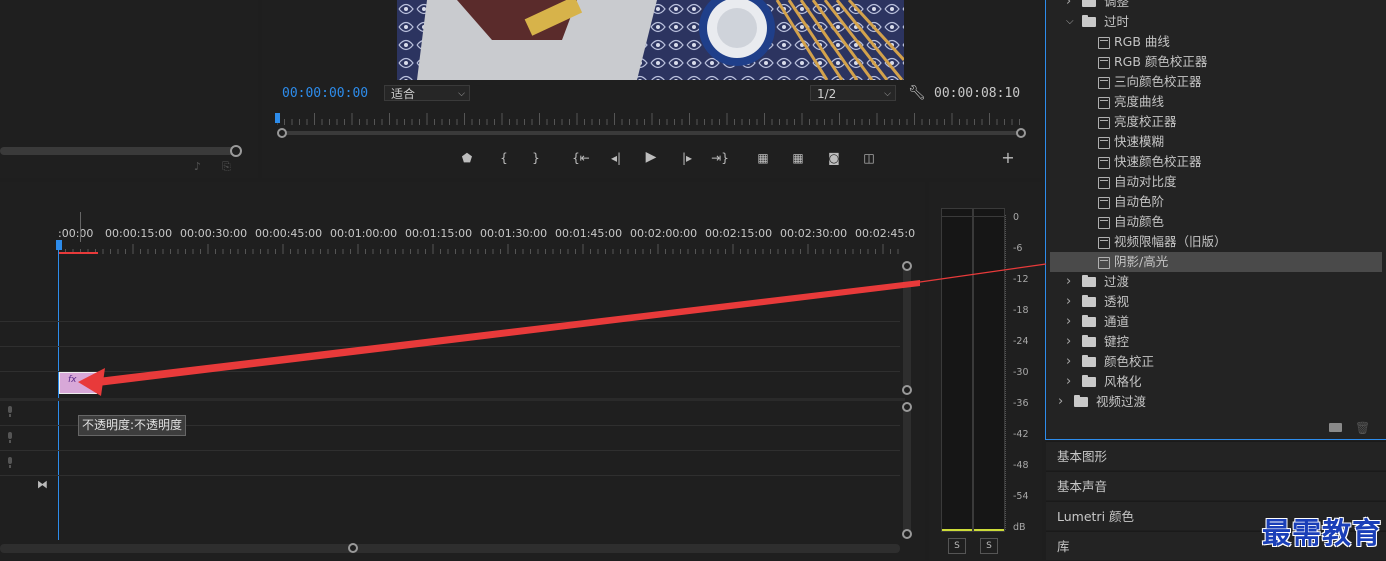 This screenshot has height=561, width=1386. Describe the element at coordinates (983, 273) in the screenshot. I see `annotation-thin-line` at that location.